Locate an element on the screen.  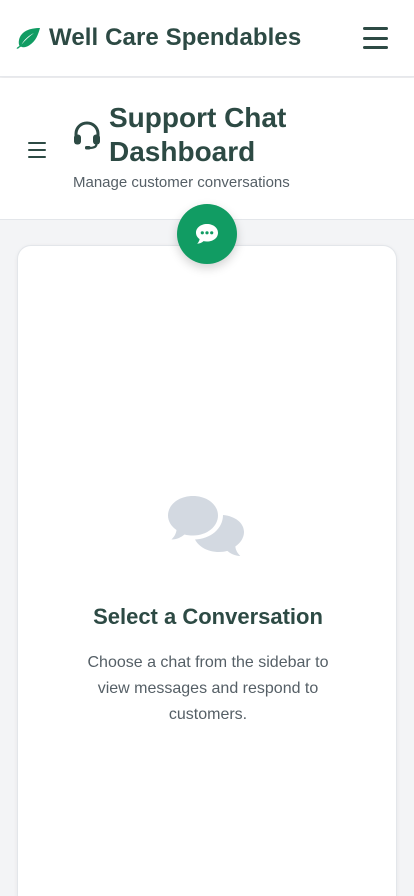
conversation-bubbles-icon is located at coordinates (206, 526).